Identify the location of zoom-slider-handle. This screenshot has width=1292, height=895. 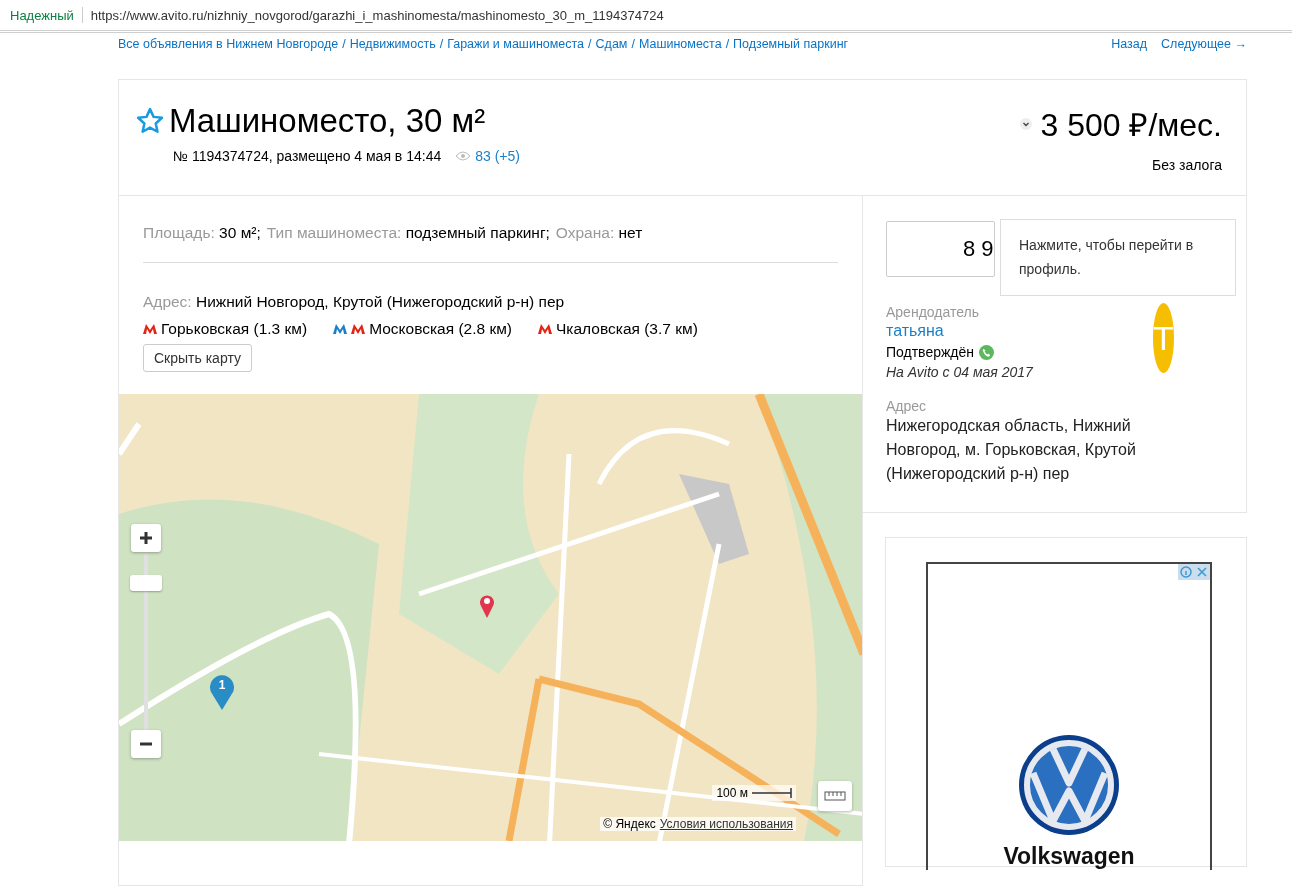
(146, 583).